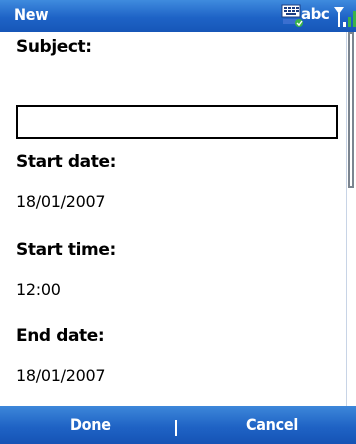 This screenshot has height=444, width=356. What do you see at coordinates (315, 14) in the screenshot?
I see `input-mode-indicator: abc` at bounding box center [315, 14].